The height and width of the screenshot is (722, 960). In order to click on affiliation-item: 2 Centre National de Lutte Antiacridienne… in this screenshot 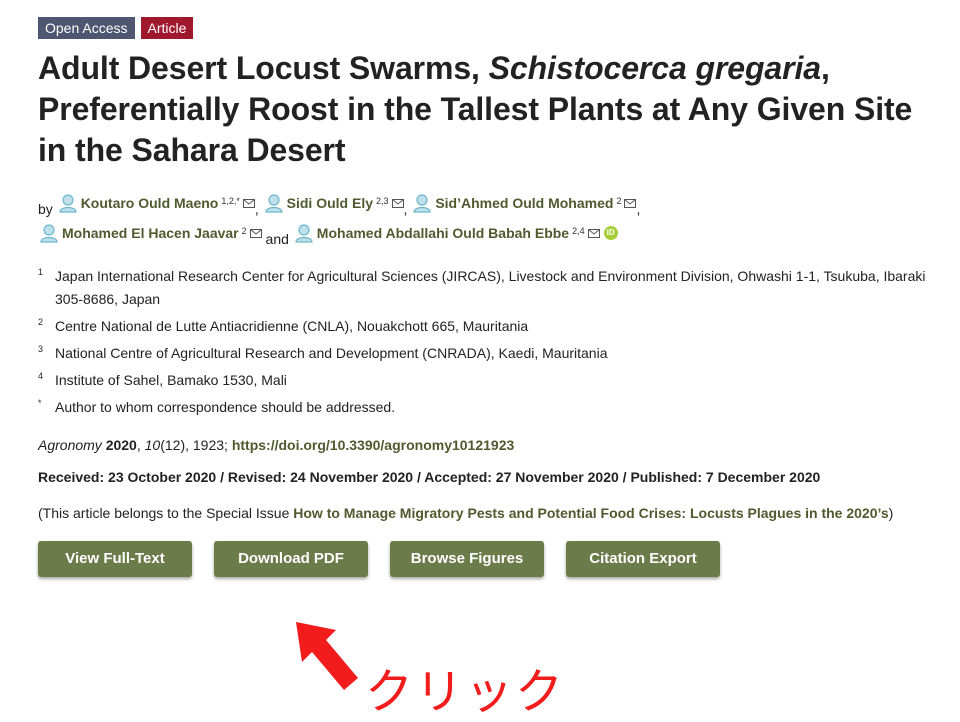, I will do `click(488, 326)`.